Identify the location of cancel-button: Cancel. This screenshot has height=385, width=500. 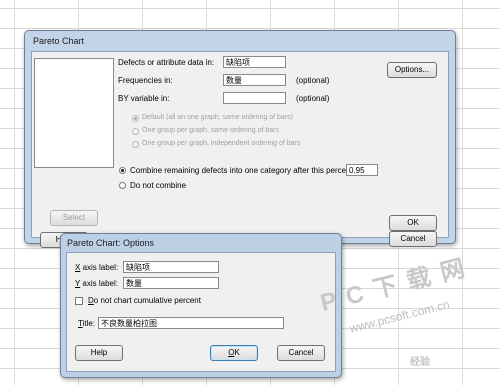
(413, 239).